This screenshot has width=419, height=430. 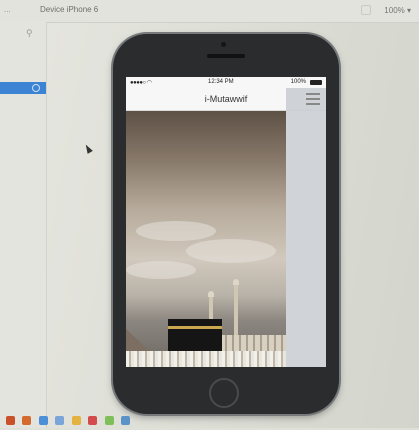 What do you see at coordinates (226, 56) in the screenshot?
I see `speaker-grille` at bounding box center [226, 56].